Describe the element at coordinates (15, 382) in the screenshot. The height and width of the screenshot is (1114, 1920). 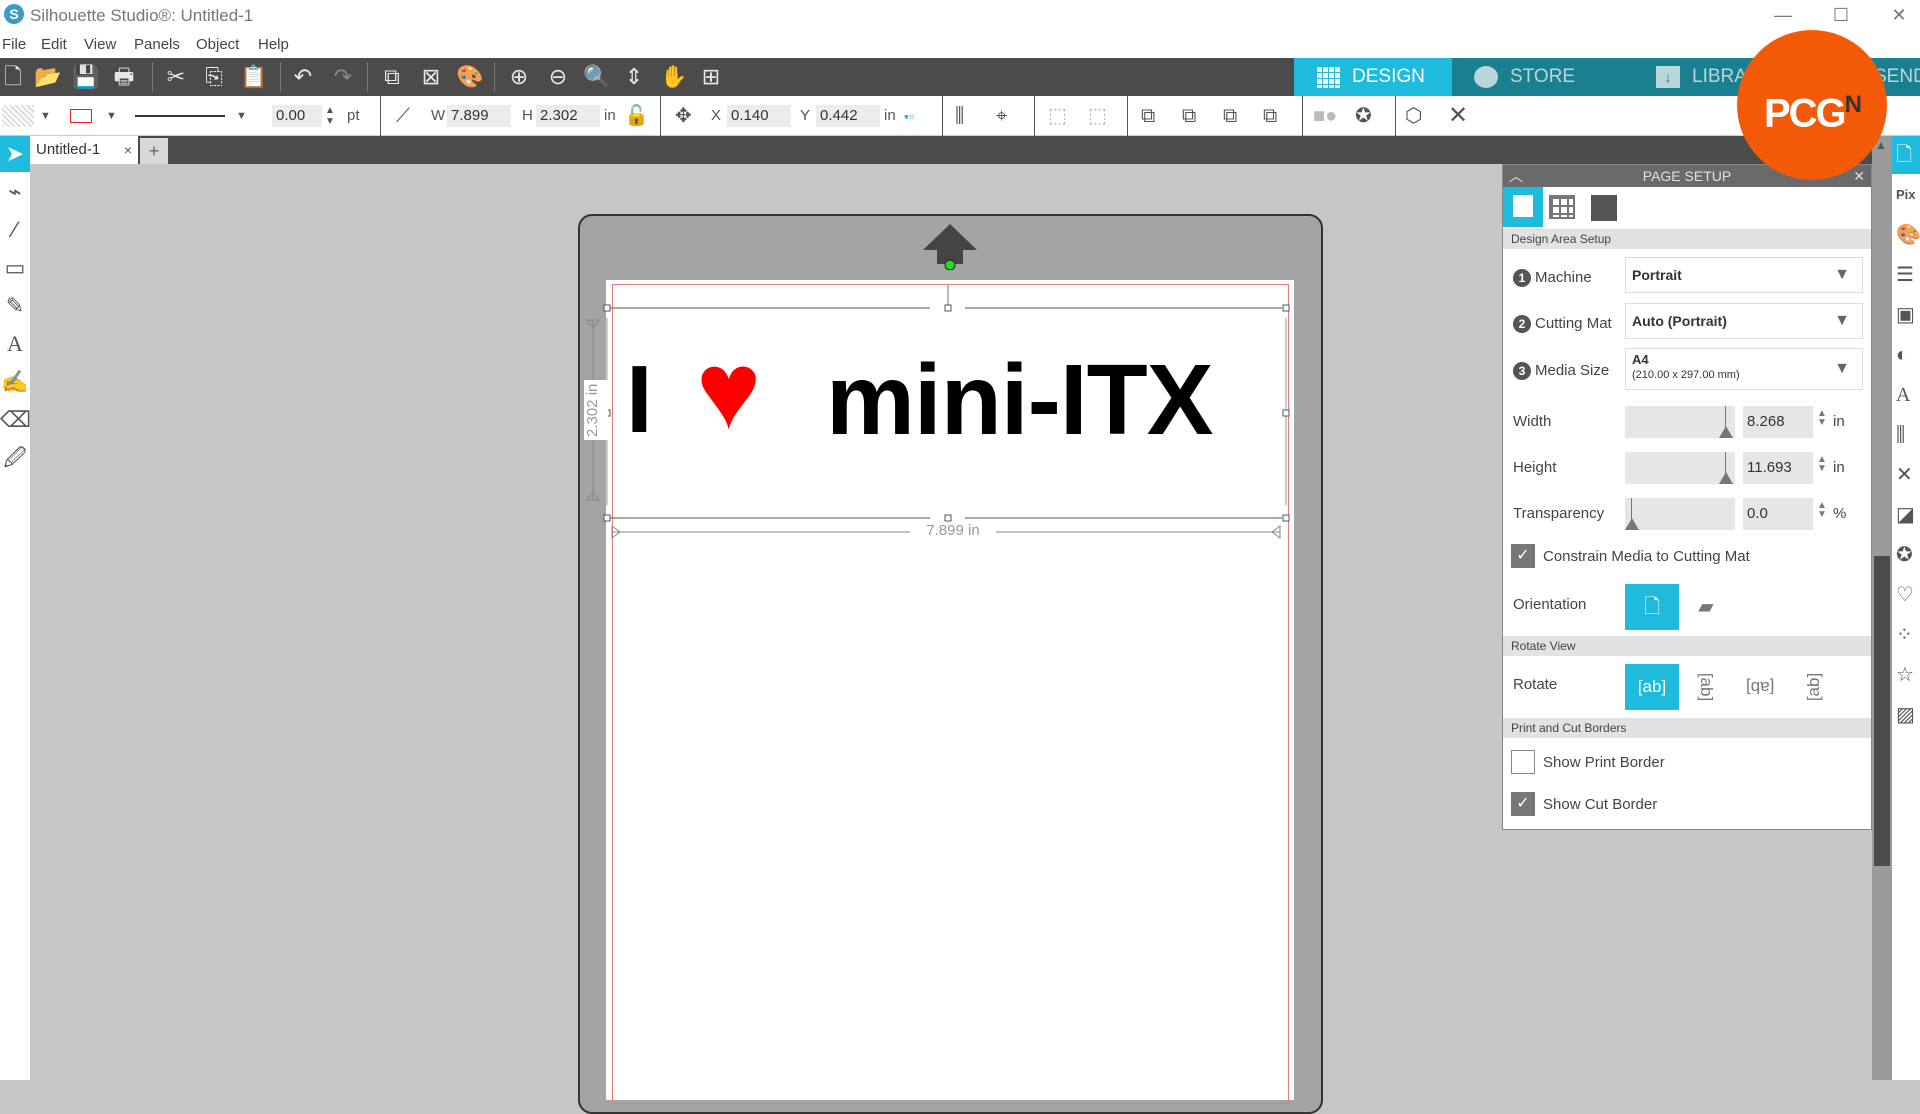
I see `sketch-tool-icon: ✍` at that location.